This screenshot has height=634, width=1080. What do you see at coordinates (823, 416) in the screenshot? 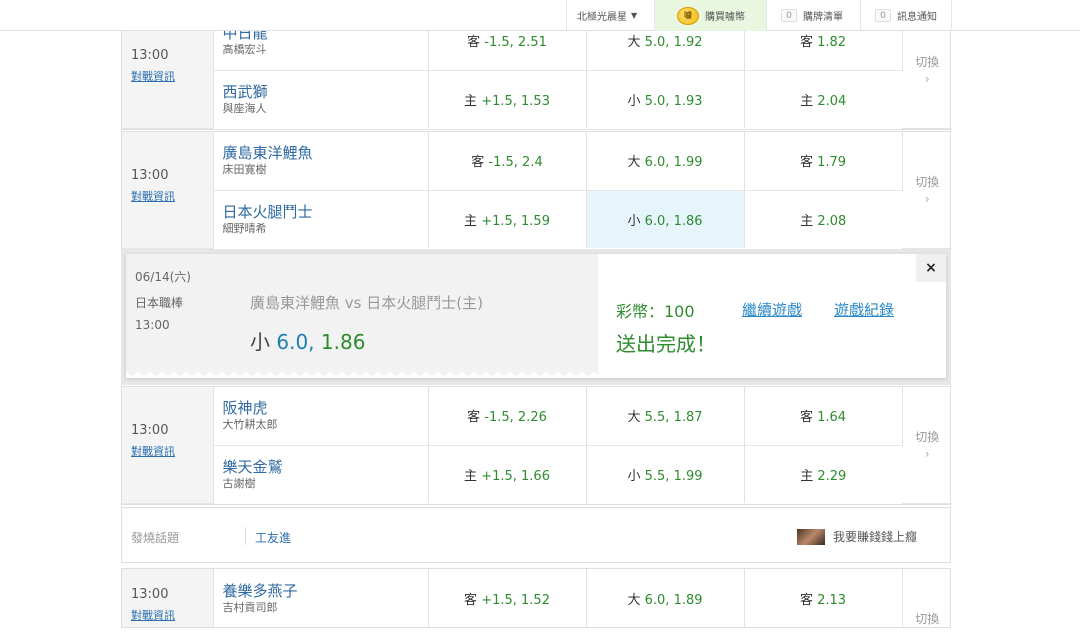
I see `odd-moneyline-away: 客 1.64` at bounding box center [823, 416].